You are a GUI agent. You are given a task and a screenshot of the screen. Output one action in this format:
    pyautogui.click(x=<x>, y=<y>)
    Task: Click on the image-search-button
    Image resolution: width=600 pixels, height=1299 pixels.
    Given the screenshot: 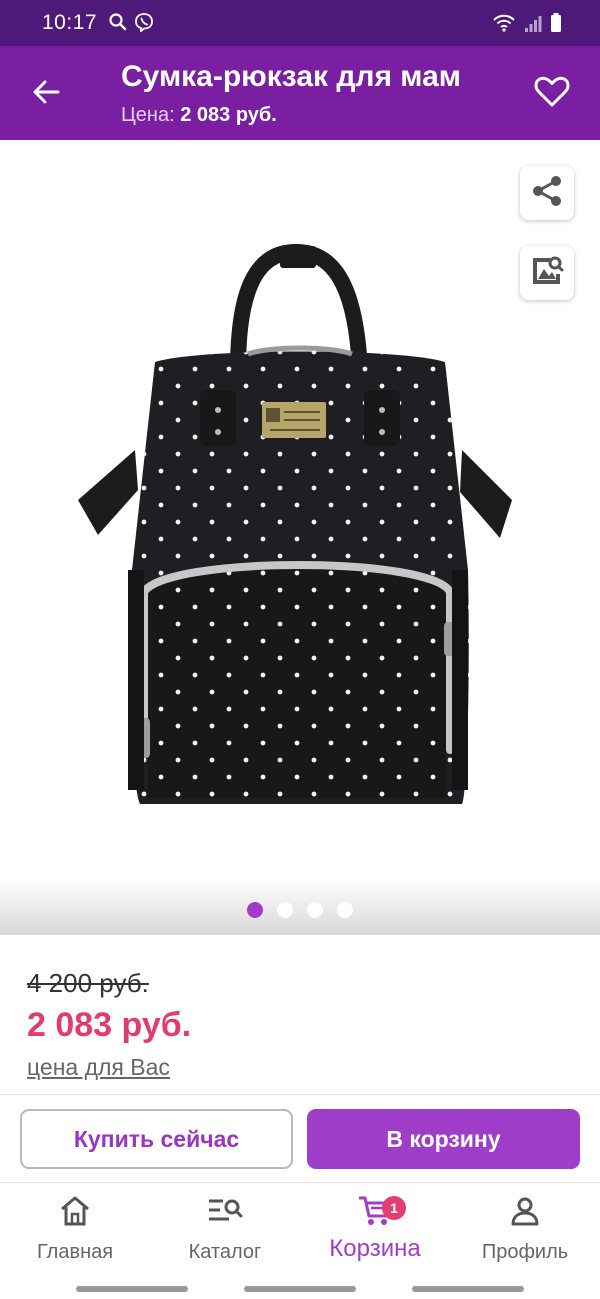 What is the action you would take?
    pyautogui.click(x=547, y=273)
    